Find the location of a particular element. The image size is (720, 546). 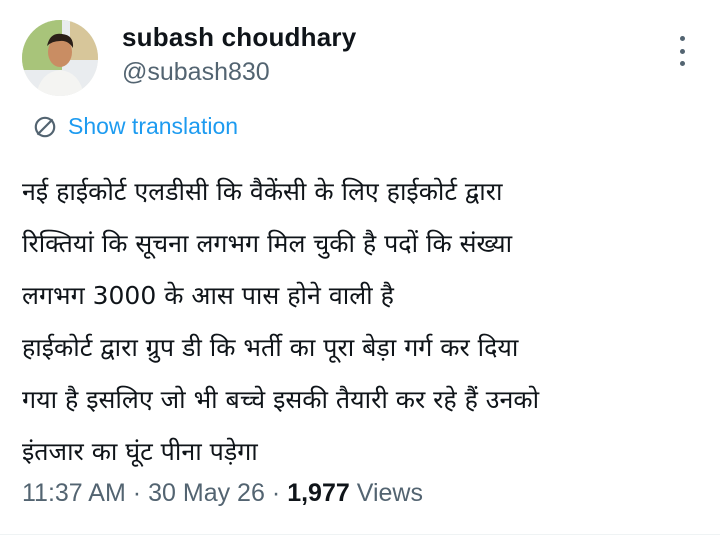

tweet-date: 30 May 26 is located at coordinates (206, 493).